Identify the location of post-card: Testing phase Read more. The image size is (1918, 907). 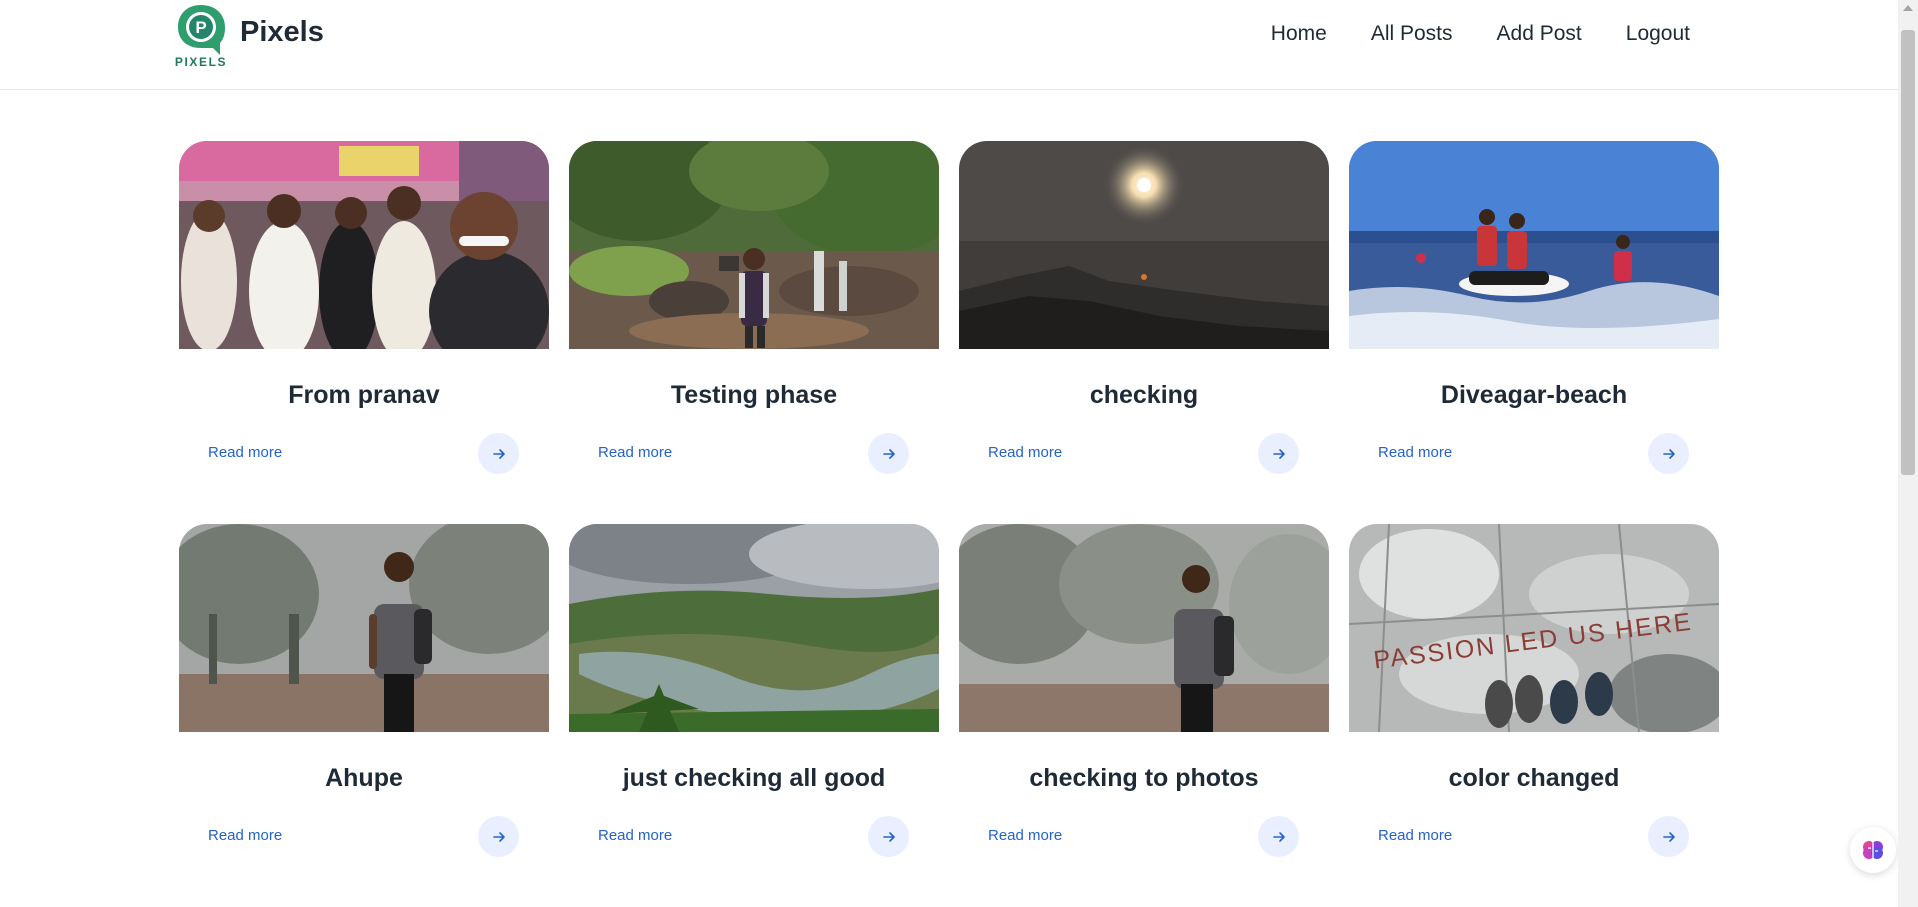
(754, 332).